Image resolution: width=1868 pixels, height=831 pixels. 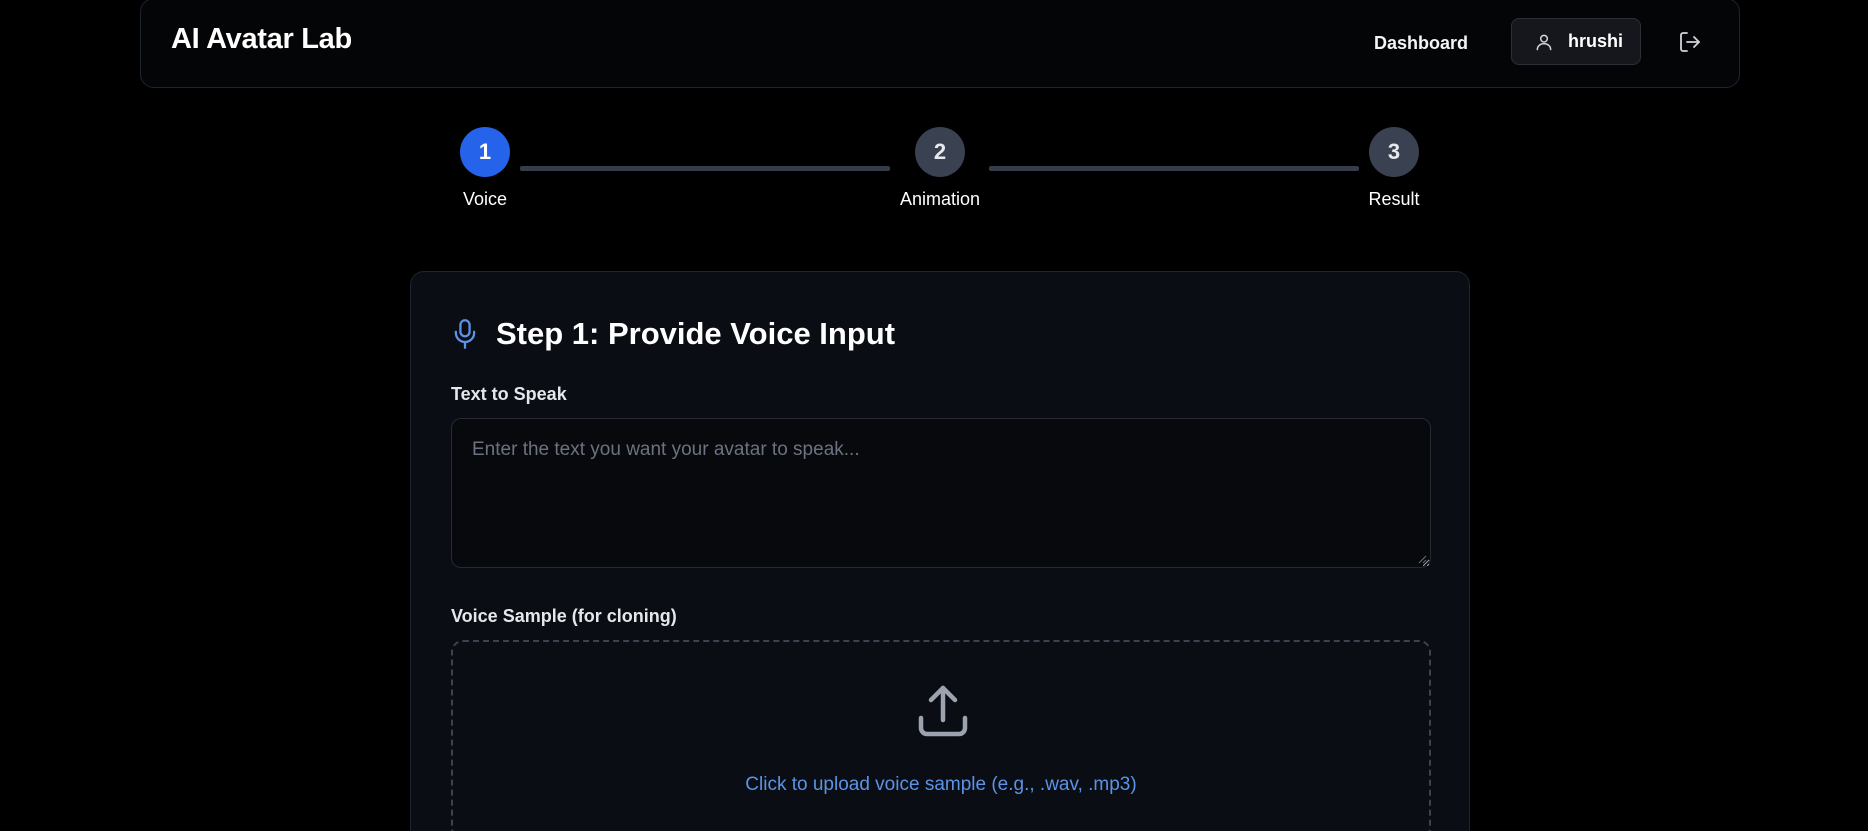 I want to click on step-2-label: Animation, so click(x=940, y=199).